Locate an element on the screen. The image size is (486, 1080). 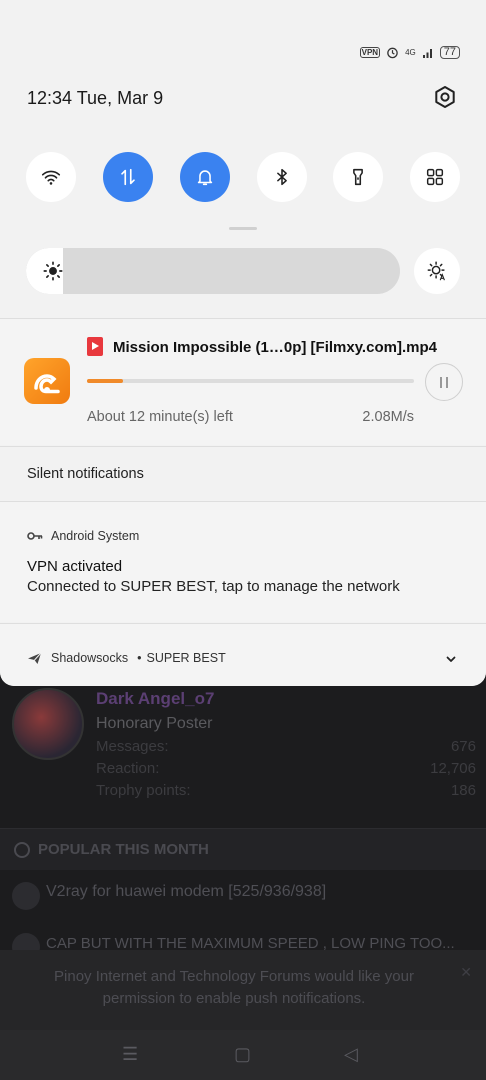
network-type-label: 4G is located at coordinates (410, 52).